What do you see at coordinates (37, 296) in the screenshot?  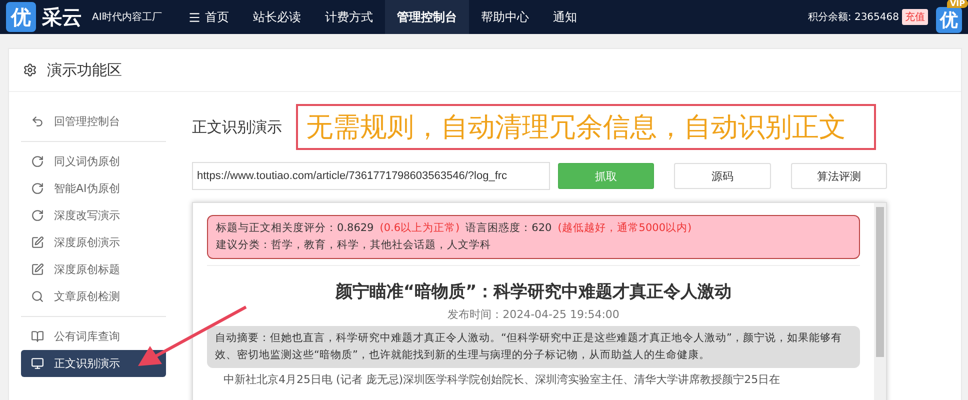 I see `search-icon` at bounding box center [37, 296].